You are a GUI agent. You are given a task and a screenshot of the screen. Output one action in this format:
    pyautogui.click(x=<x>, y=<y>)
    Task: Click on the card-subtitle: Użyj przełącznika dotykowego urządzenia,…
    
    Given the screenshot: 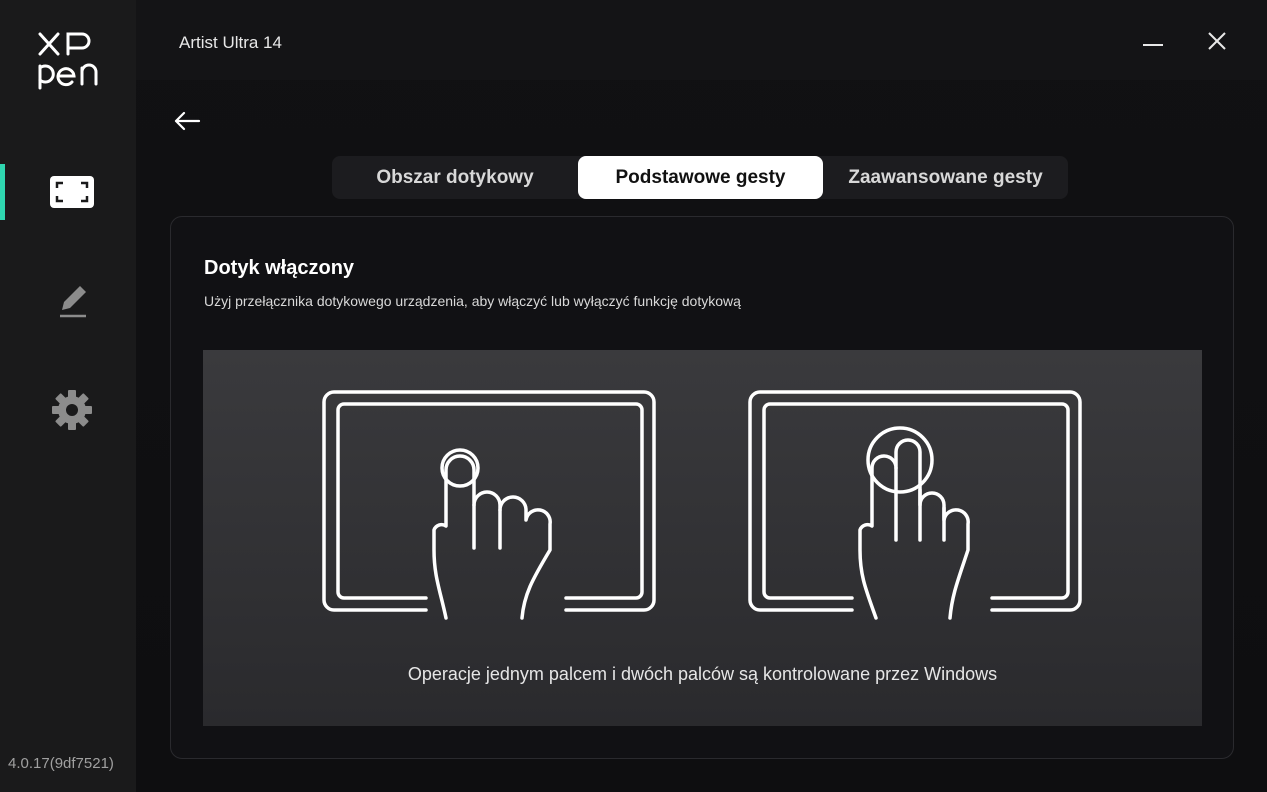 What is the action you would take?
    pyautogui.click(x=472, y=301)
    